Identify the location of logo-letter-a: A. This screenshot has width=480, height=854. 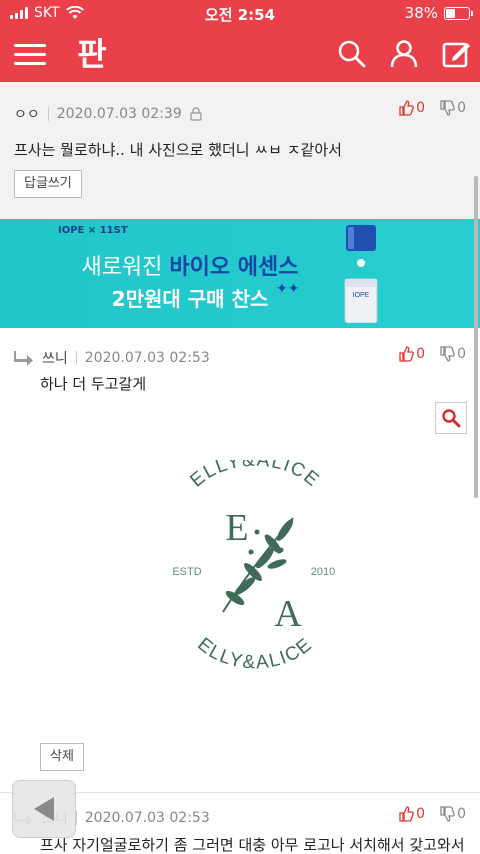
(288, 614).